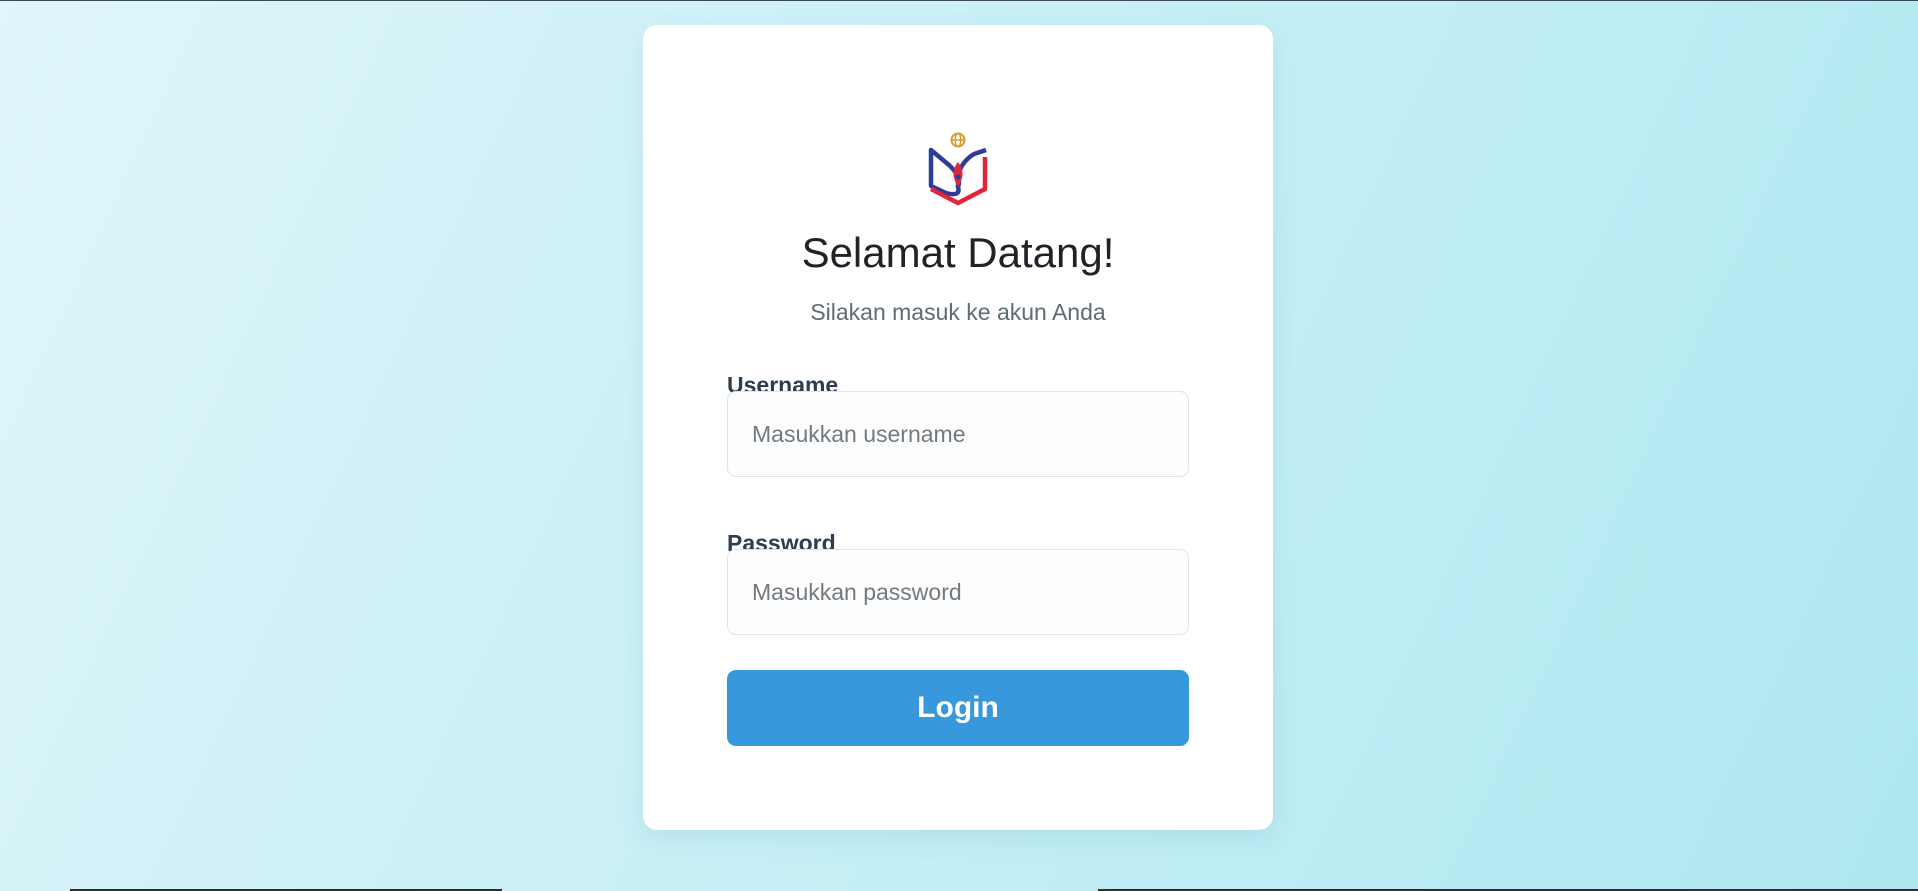 This screenshot has height=891, width=1918. Describe the element at coordinates (959, 0) in the screenshot. I see `window-top-border` at that location.